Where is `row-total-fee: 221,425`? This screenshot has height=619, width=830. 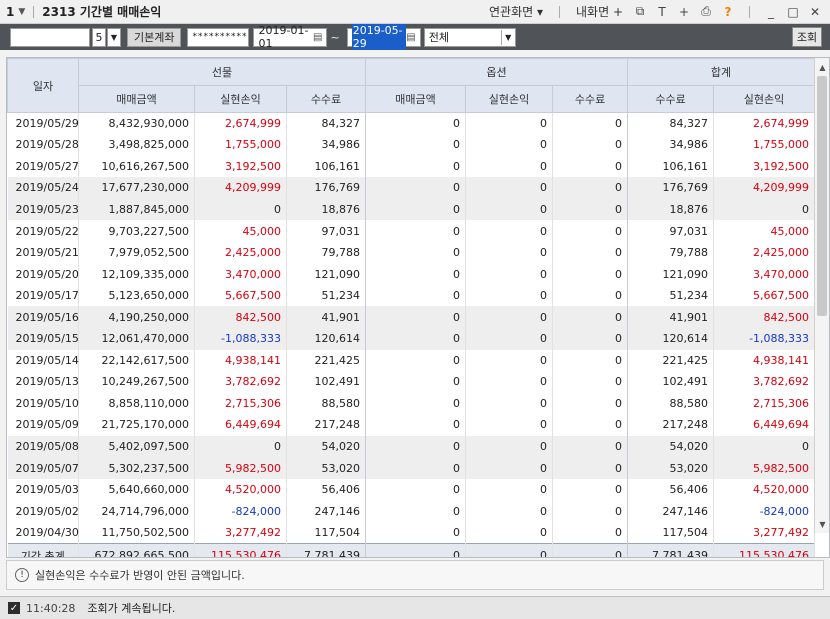 row-total-fee: 221,425 is located at coordinates (671, 360).